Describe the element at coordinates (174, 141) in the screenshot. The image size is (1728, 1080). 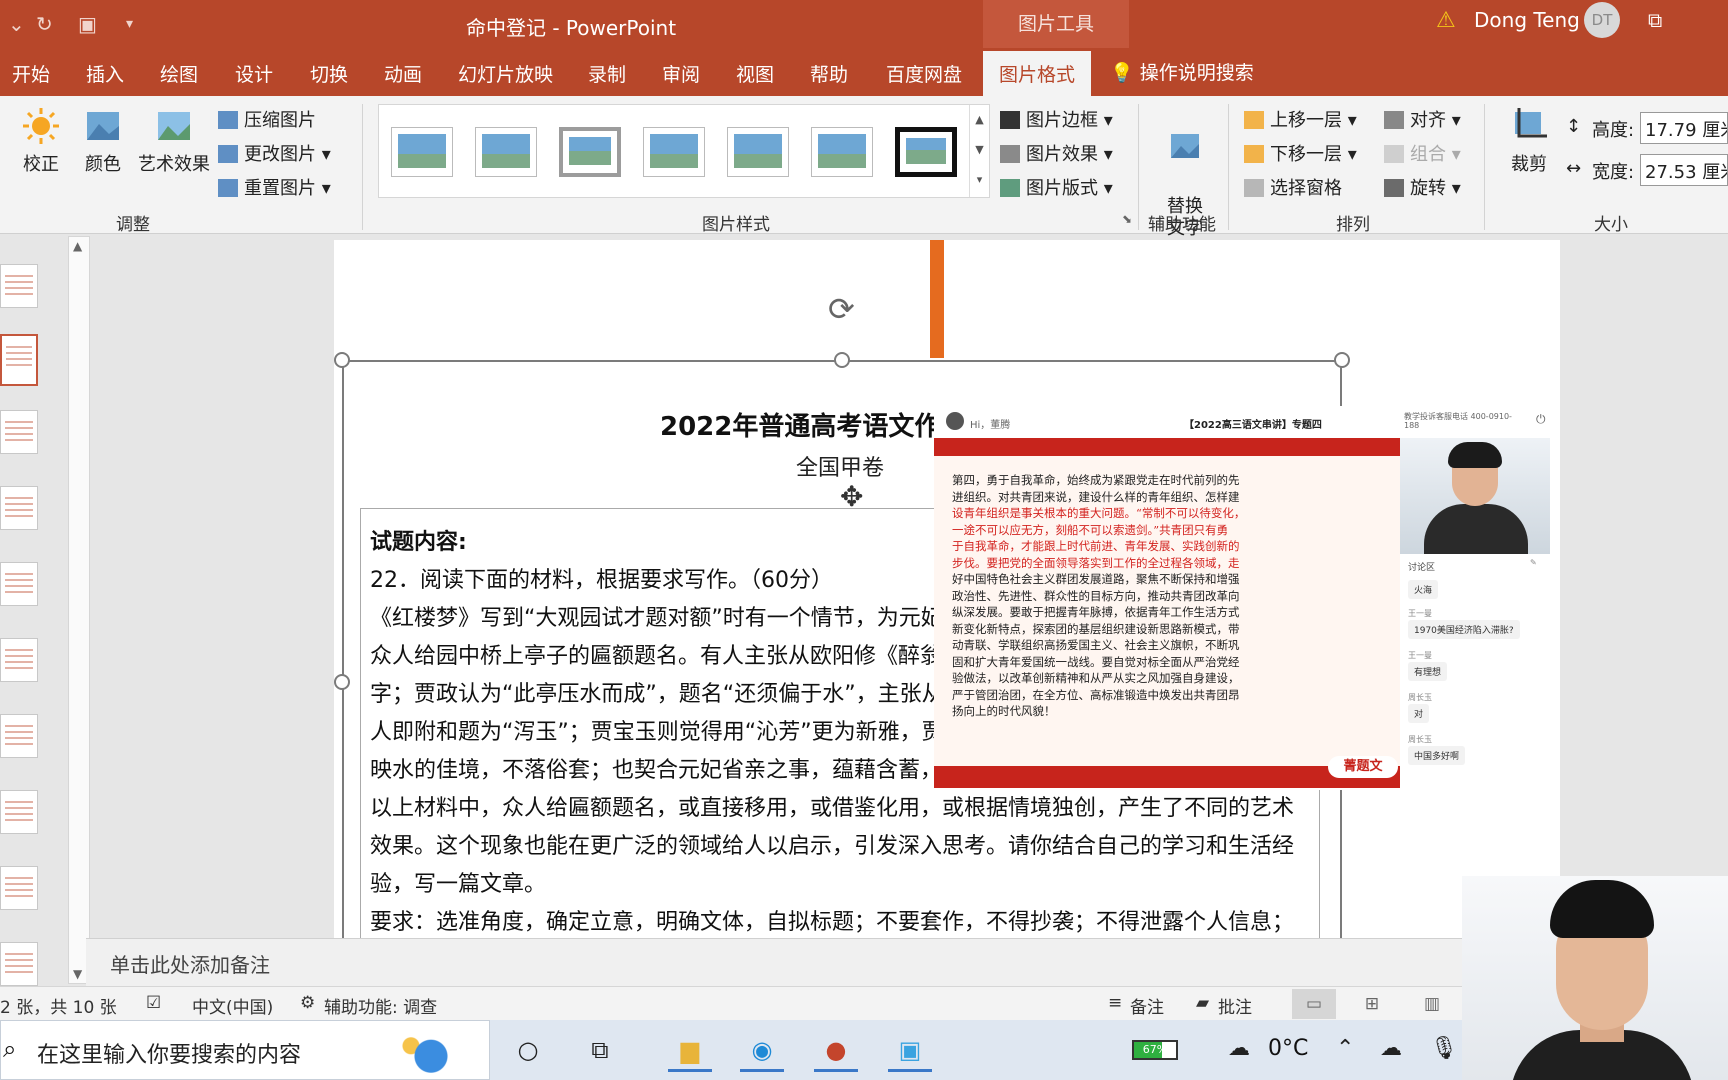
I see `artistic-effects-button: 艺术效果` at that location.